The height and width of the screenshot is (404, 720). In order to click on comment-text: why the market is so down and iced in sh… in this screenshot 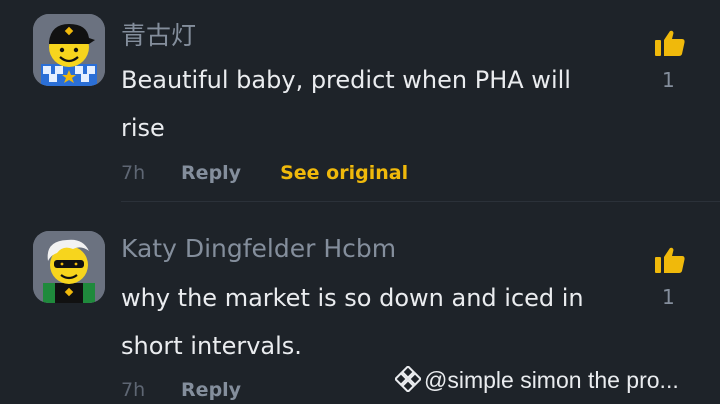, I will do `click(352, 322)`.